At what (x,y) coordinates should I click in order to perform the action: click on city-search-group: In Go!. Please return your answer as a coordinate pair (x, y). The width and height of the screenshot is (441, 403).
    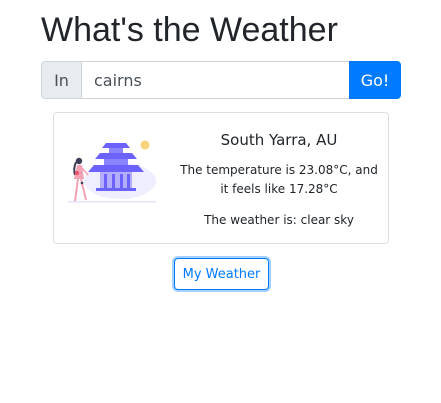
    Looking at the image, I should click on (221, 80).